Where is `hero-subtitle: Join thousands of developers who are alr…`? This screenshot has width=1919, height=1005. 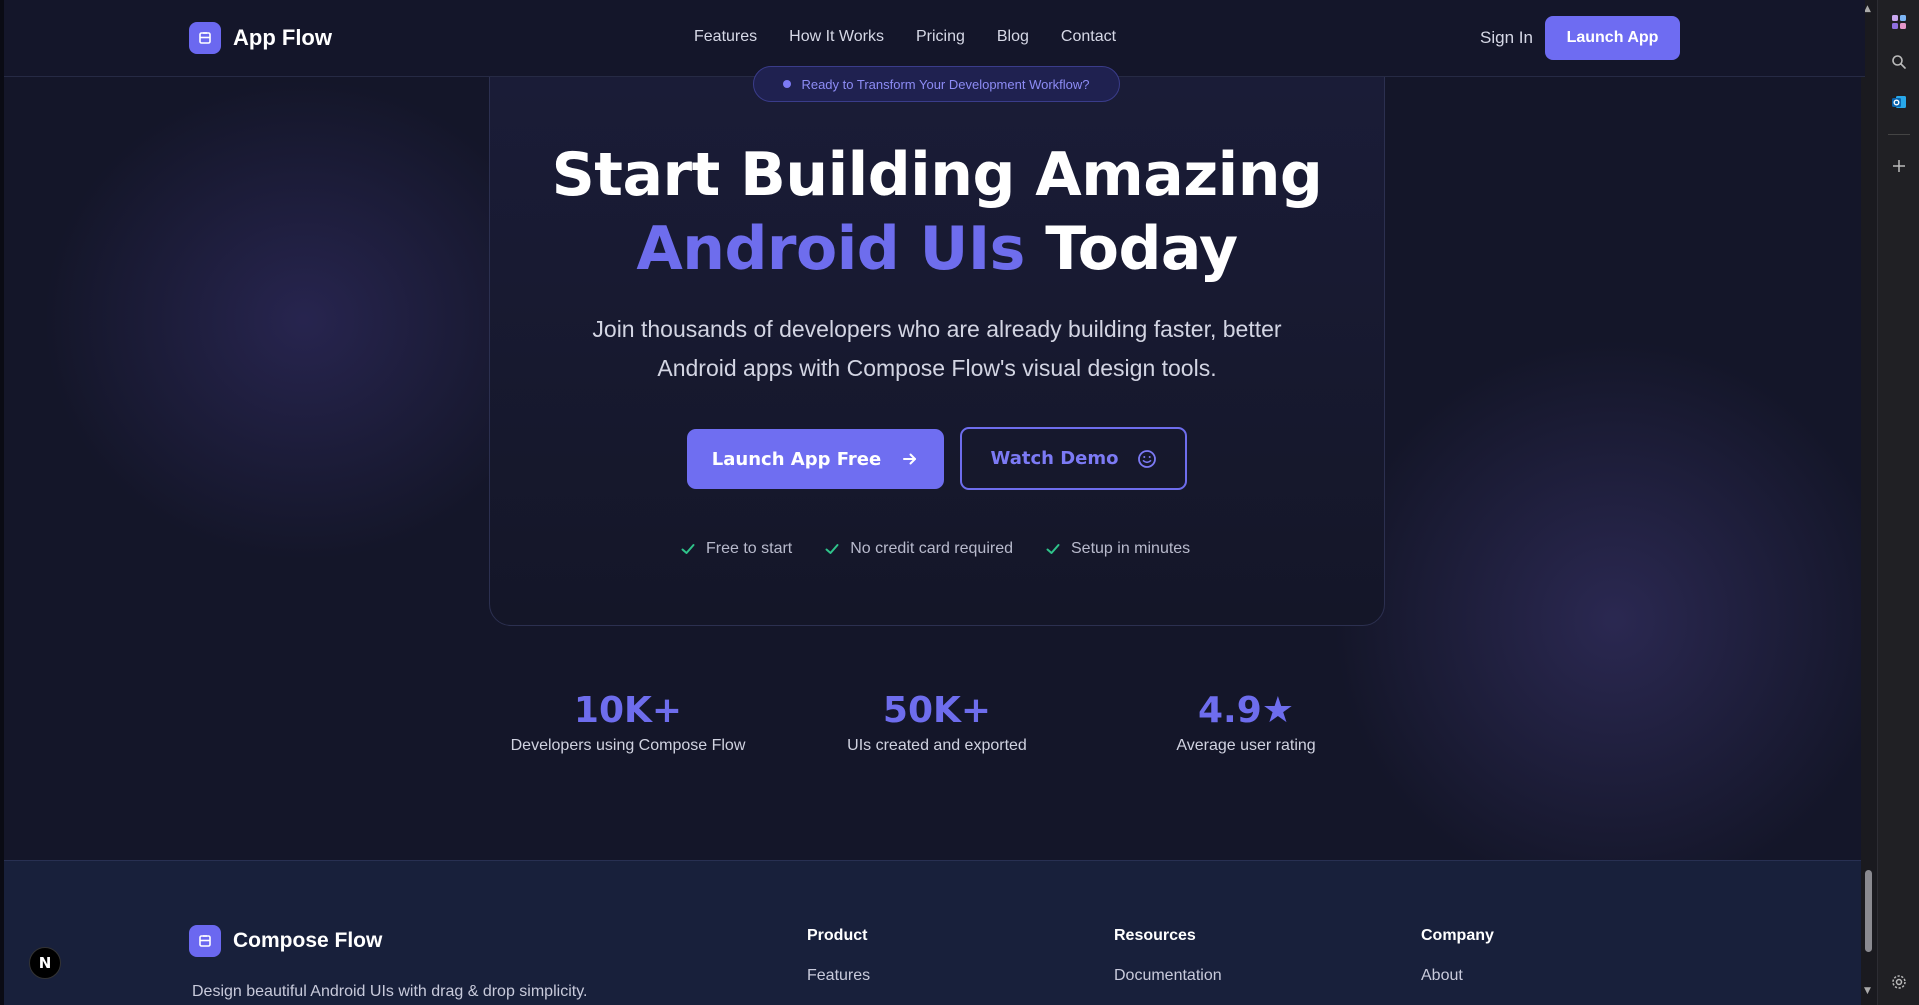
hero-subtitle: Join thousands of developers who are alr… is located at coordinates (937, 349).